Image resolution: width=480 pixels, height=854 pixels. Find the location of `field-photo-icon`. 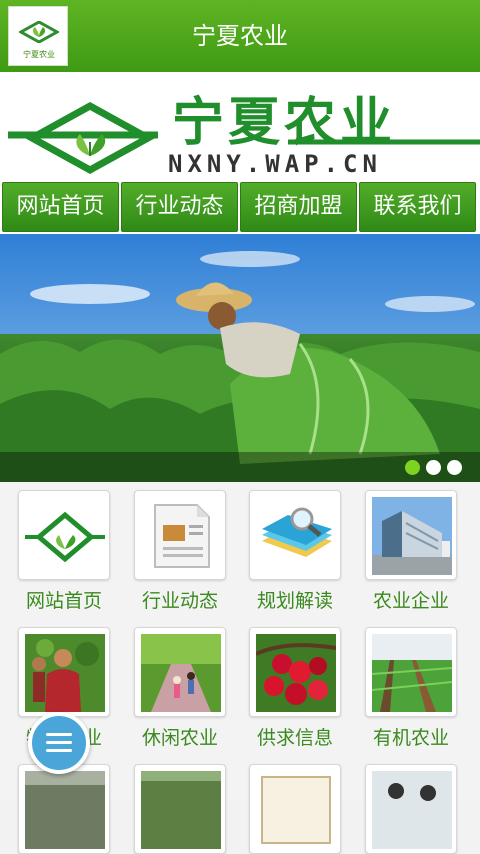

field-photo-icon is located at coordinates (65, 810).